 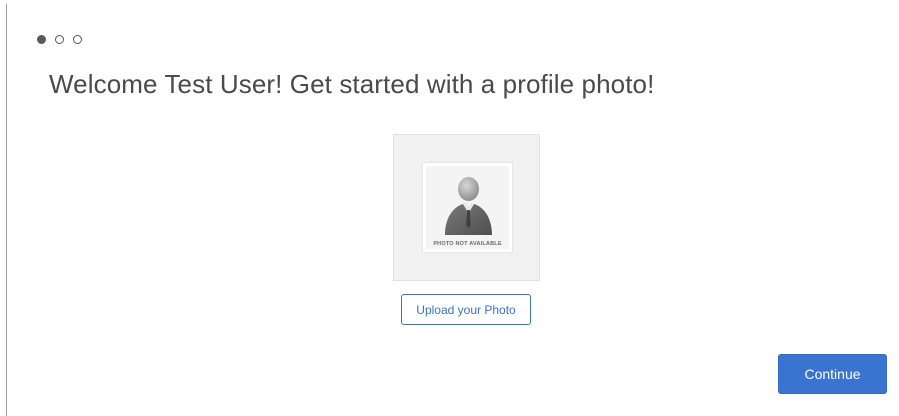 I want to click on profile-photo-frame: PHOTO NOT AVAILABLE, so click(x=466, y=207).